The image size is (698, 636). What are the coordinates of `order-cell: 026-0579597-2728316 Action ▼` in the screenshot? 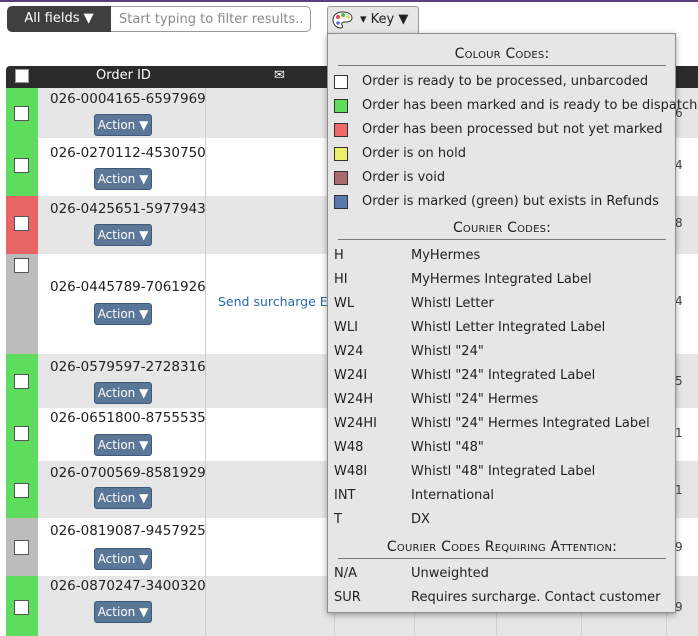 It's located at (122, 381).